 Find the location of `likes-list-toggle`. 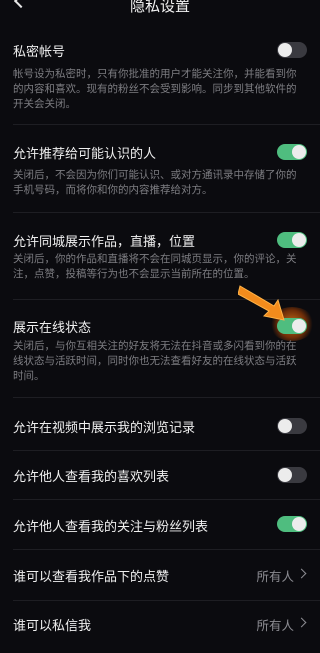

likes-list-toggle is located at coordinates (292, 475).